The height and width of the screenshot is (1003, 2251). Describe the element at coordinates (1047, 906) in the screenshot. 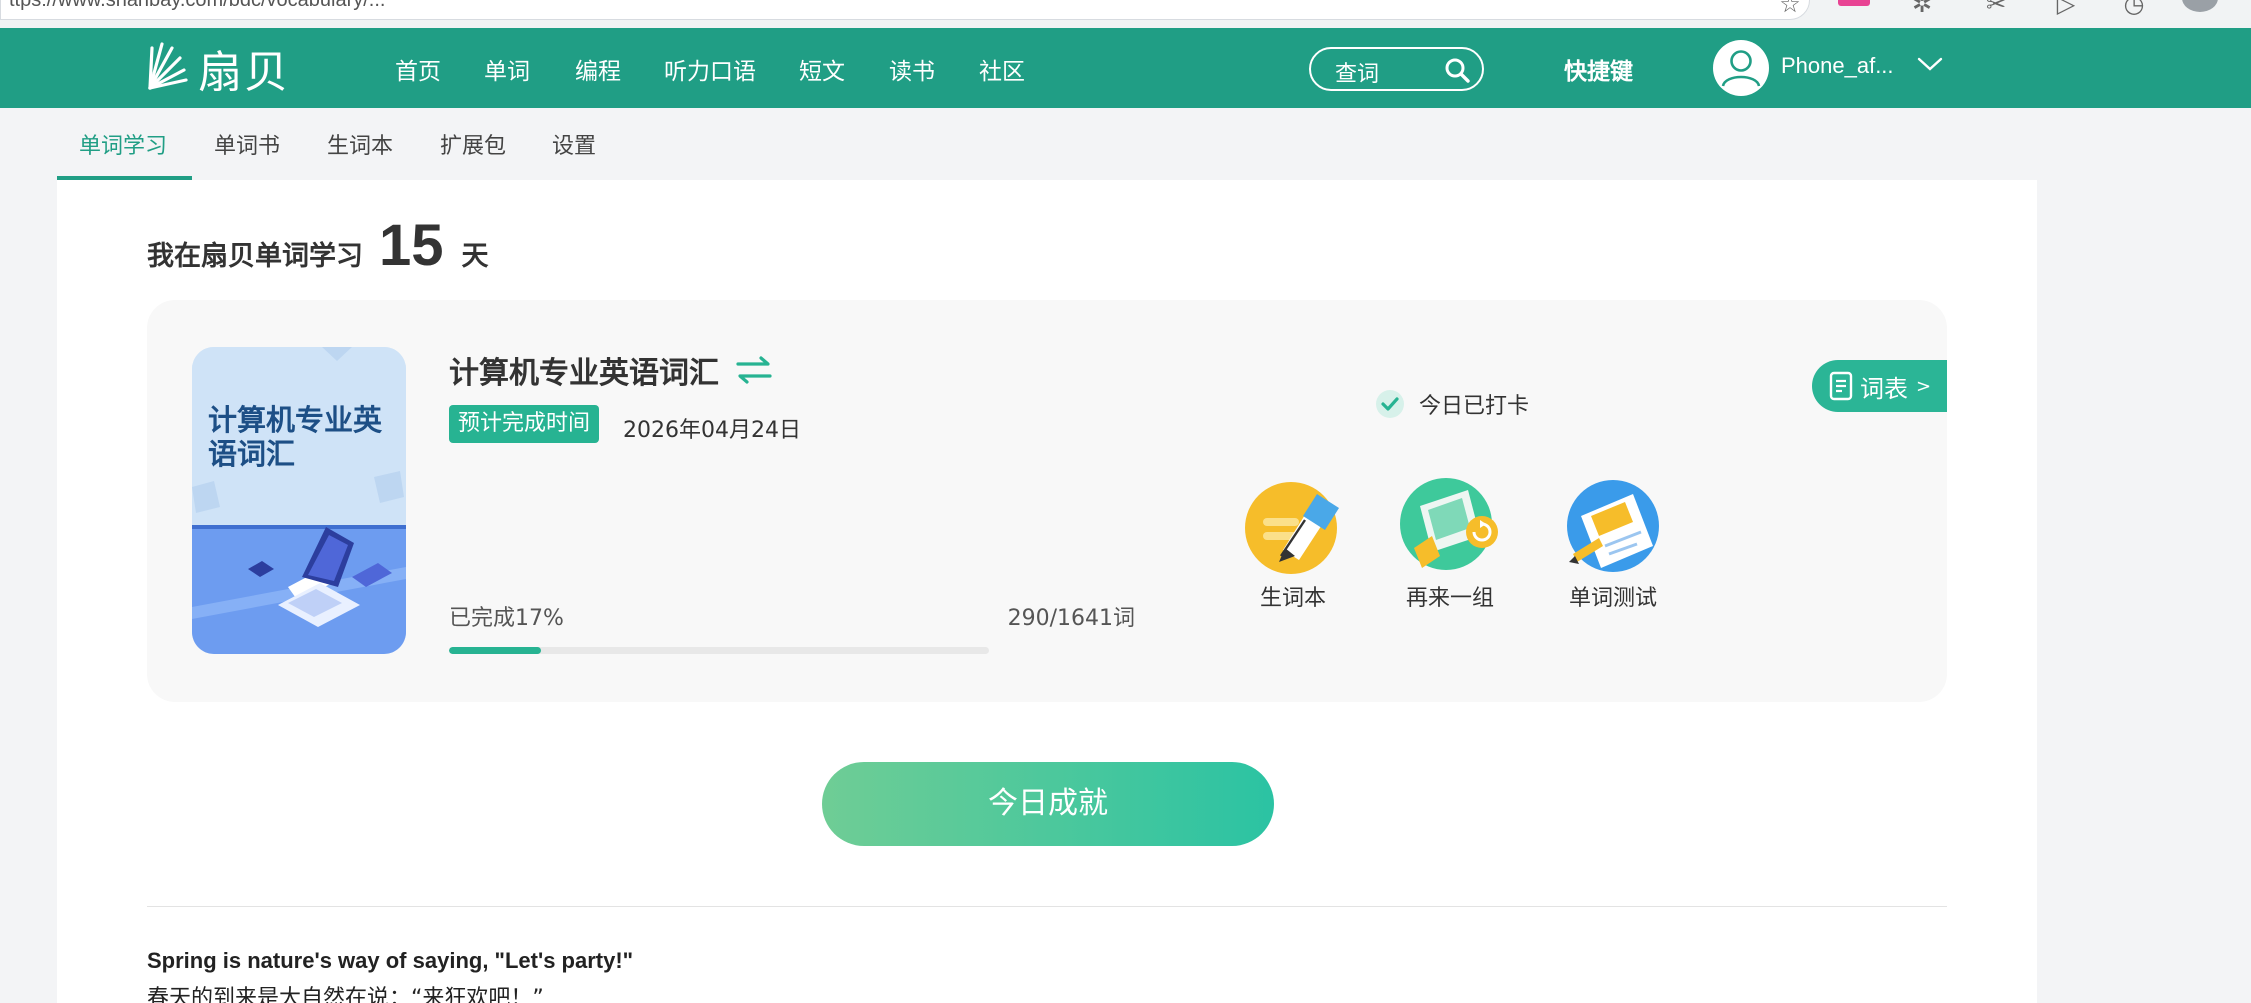

I see `section-divider` at that location.